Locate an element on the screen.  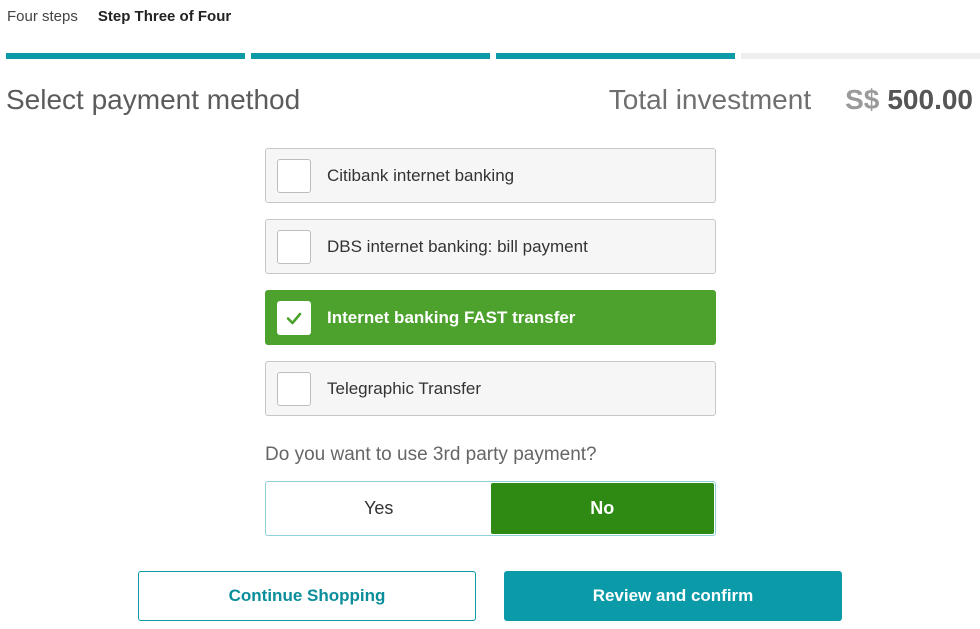
current-step-label: Step Three of Four is located at coordinates (164, 16).